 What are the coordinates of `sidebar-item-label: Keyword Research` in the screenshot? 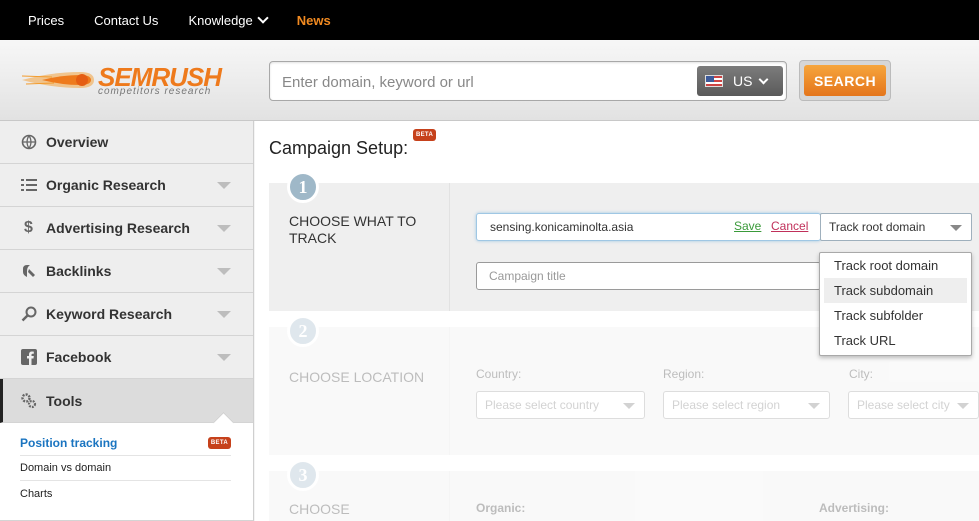 It's located at (109, 314).